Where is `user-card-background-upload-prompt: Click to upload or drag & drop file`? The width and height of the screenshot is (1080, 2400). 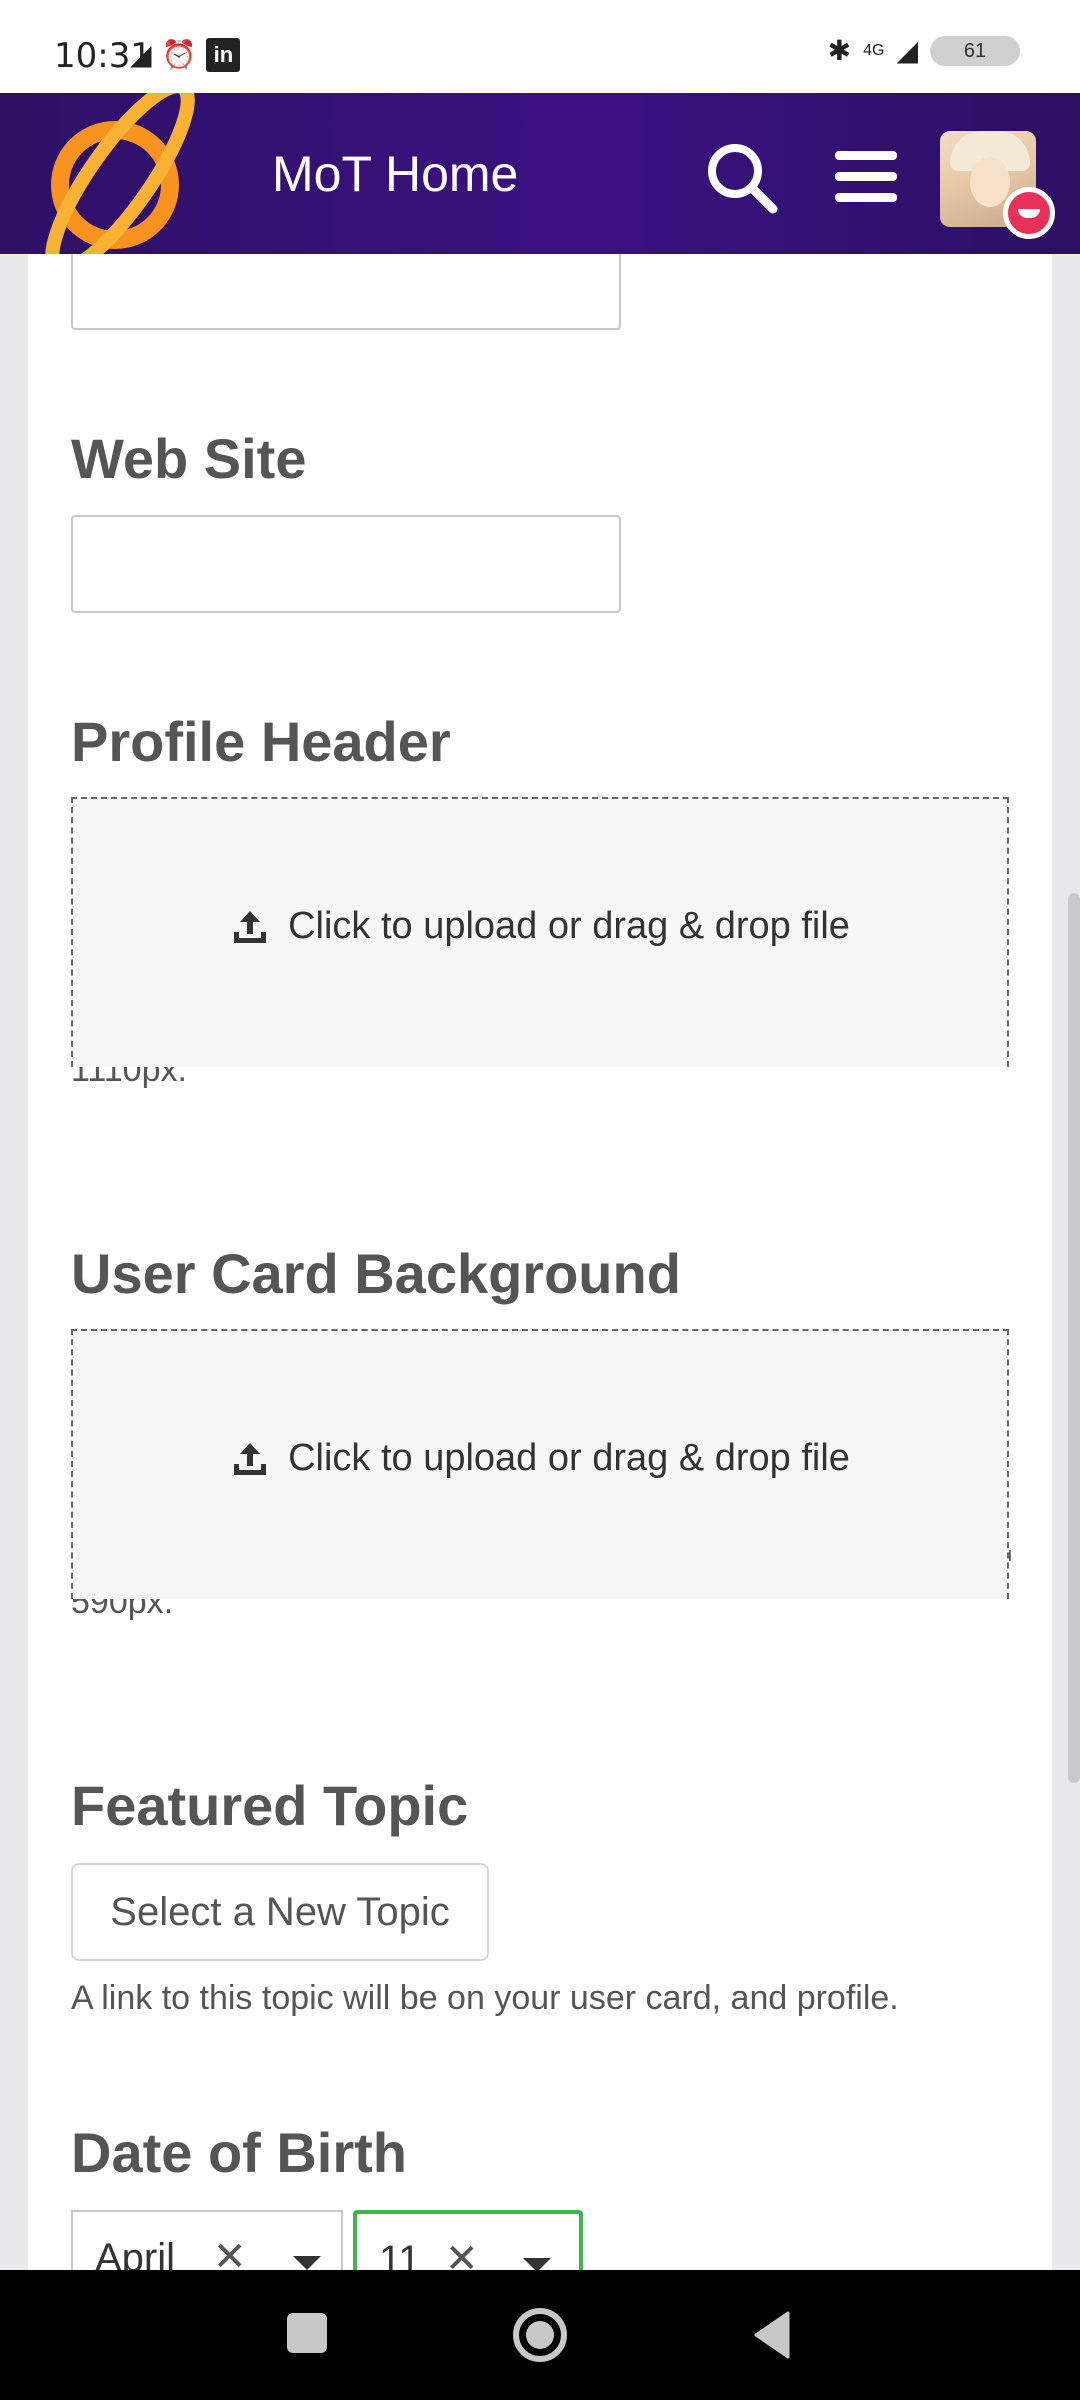 user-card-background-upload-prompt: Click to upload or drag & drop file is located at coordinates (540, 1458).